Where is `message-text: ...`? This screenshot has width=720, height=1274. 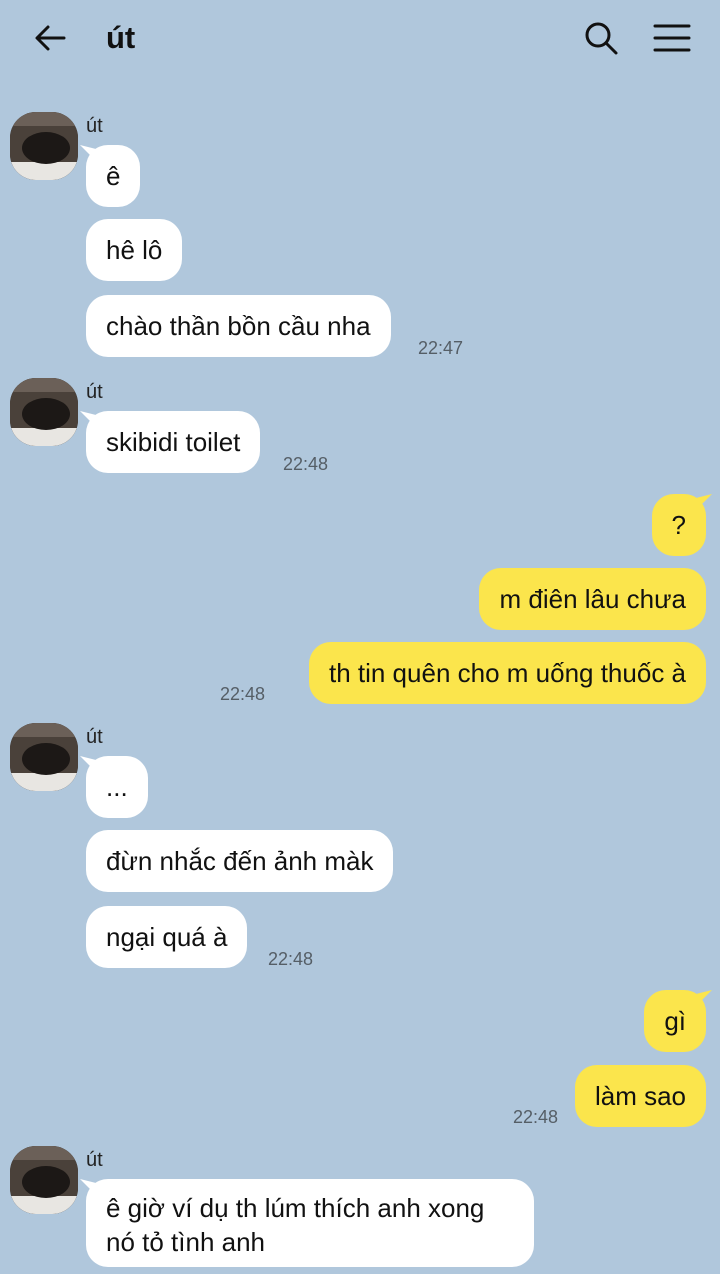 message-text: ... is located at coordinates (117, 787).